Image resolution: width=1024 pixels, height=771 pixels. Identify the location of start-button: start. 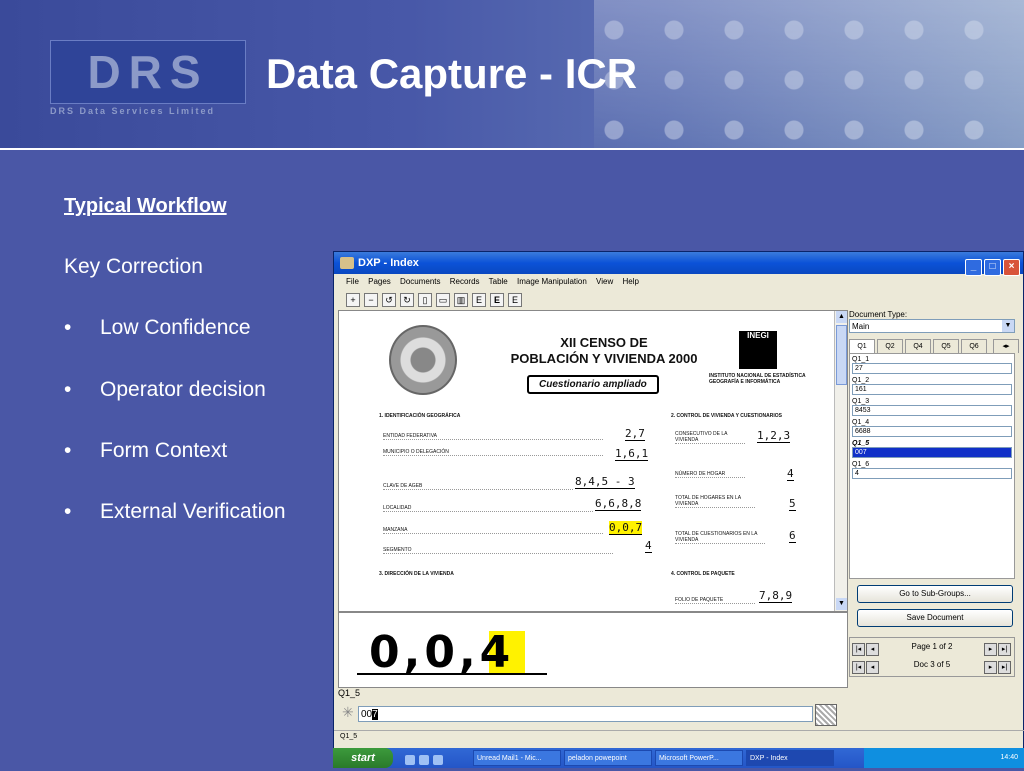
(363, 758).